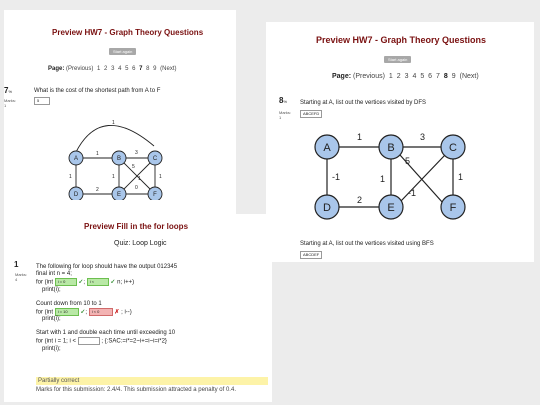 This screenshot has height=405, width=540. Describe the element at coordinates (311, 255) in the screenshot. I see `bfs-answer-field: ABCDEF` at that location.